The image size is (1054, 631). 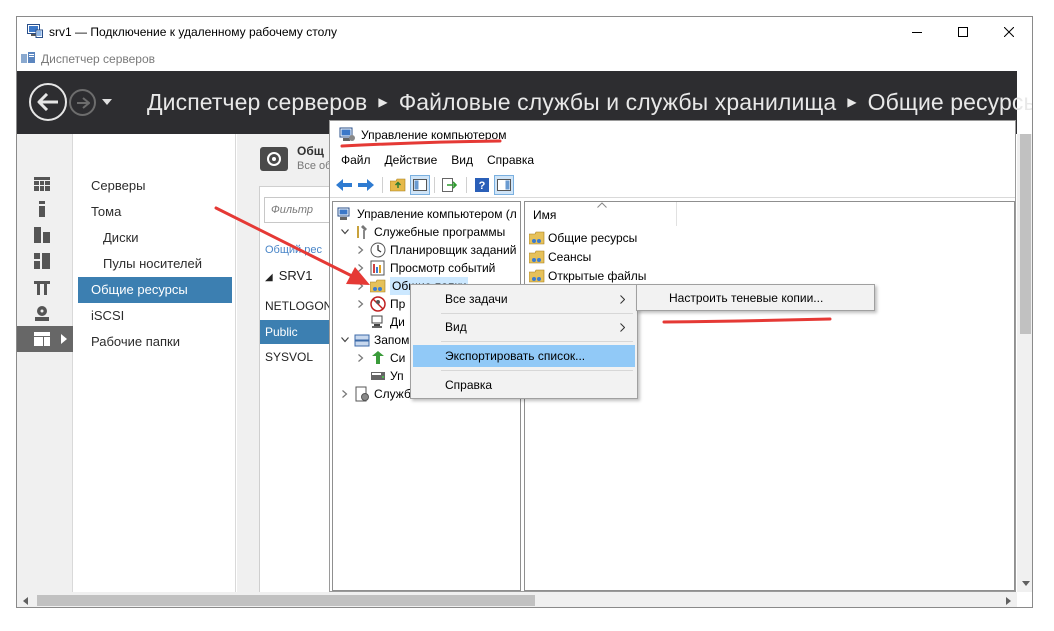 I want to click on share-row: NETLOGON, so click(x=299, y=306).